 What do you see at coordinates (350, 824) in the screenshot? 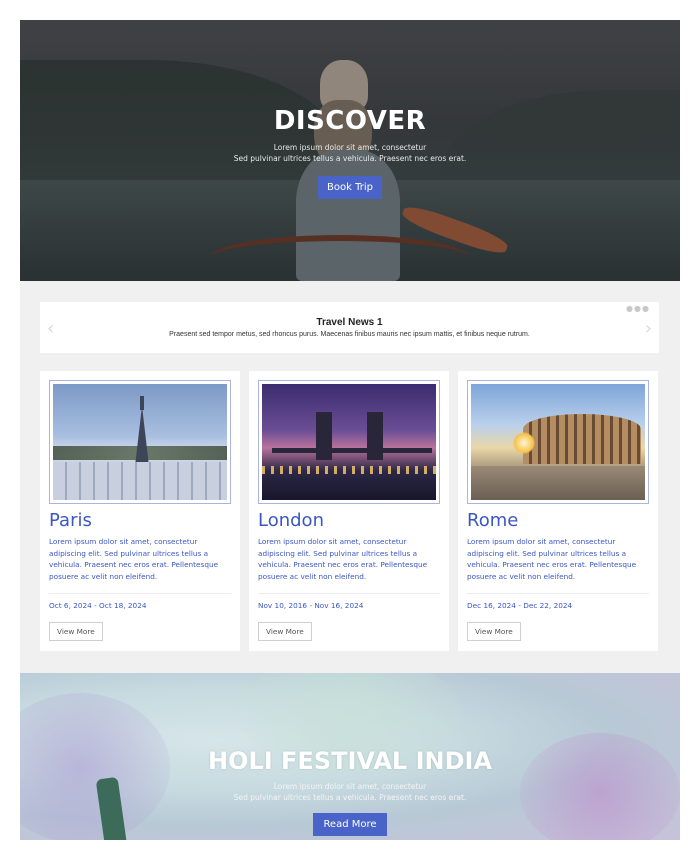
I see `read-more-button: Read More` at bounding box center [350, 824].